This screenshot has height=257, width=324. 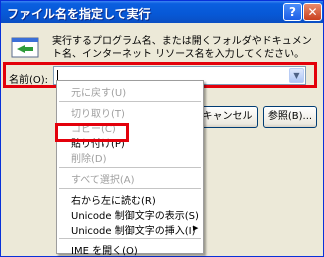 I want to click on menu-item-undo: 元に戻す(U), so click(x=98, y=91).